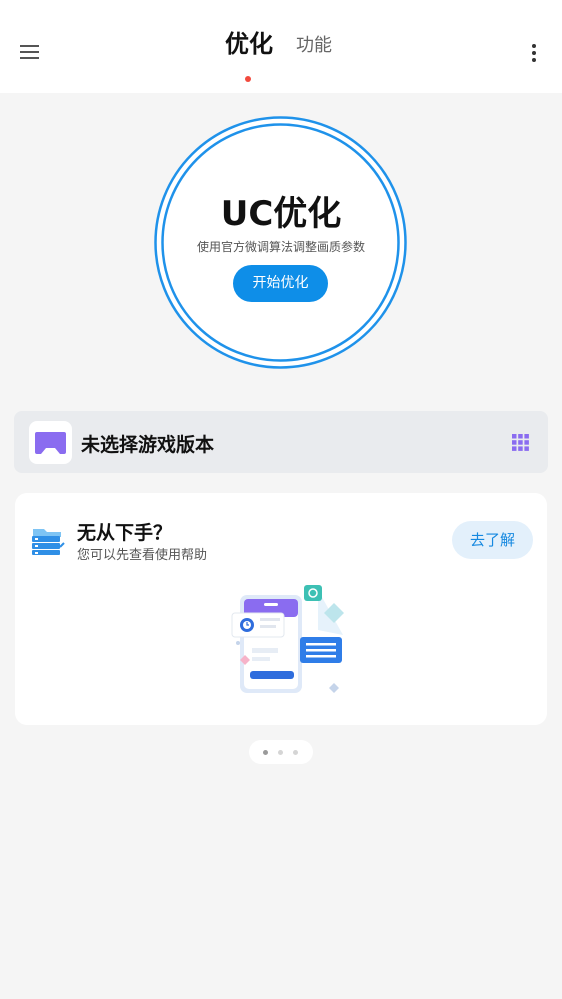  I want to click on game-version-label: 未选择游戏版本, so click(148, 445).